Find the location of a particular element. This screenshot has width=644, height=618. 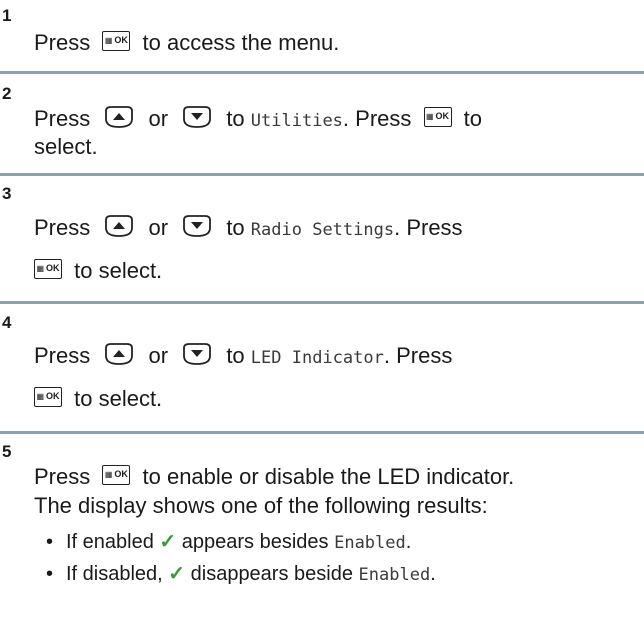

step-2-line-2: select. is located at coordinates (66, 146).